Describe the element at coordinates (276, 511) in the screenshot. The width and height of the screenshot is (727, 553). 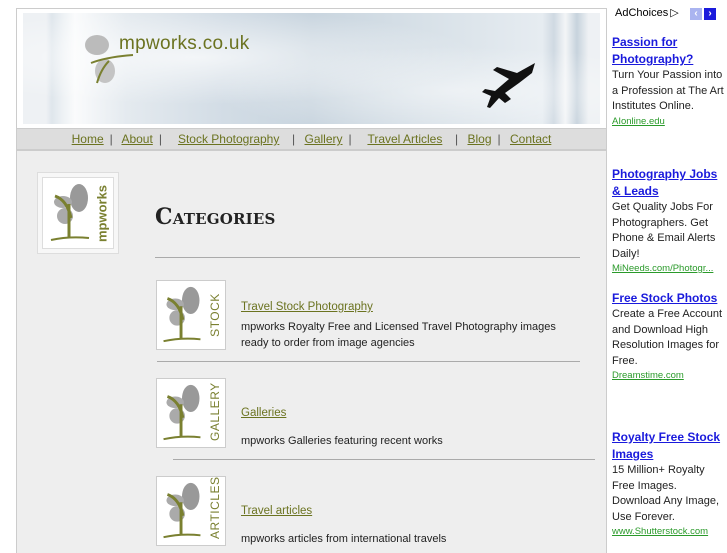
I see `category-link: Travel articles` at that location.